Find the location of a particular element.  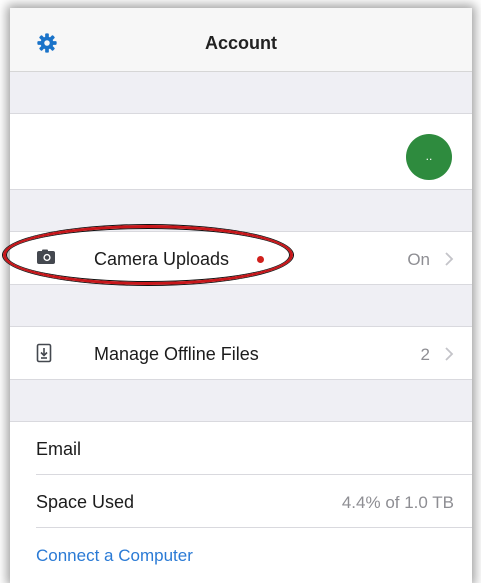

profile-row: .. is located at coordinates (241, 151).